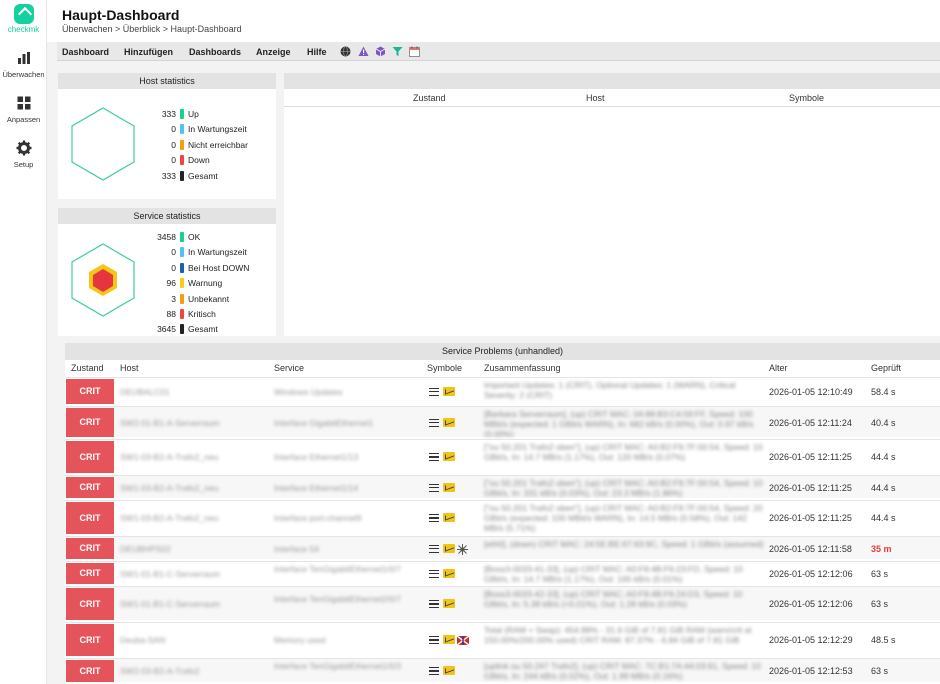 The image size is (940, 684). I want to click on stat-row: 96 Warnung, so click(203, 283).